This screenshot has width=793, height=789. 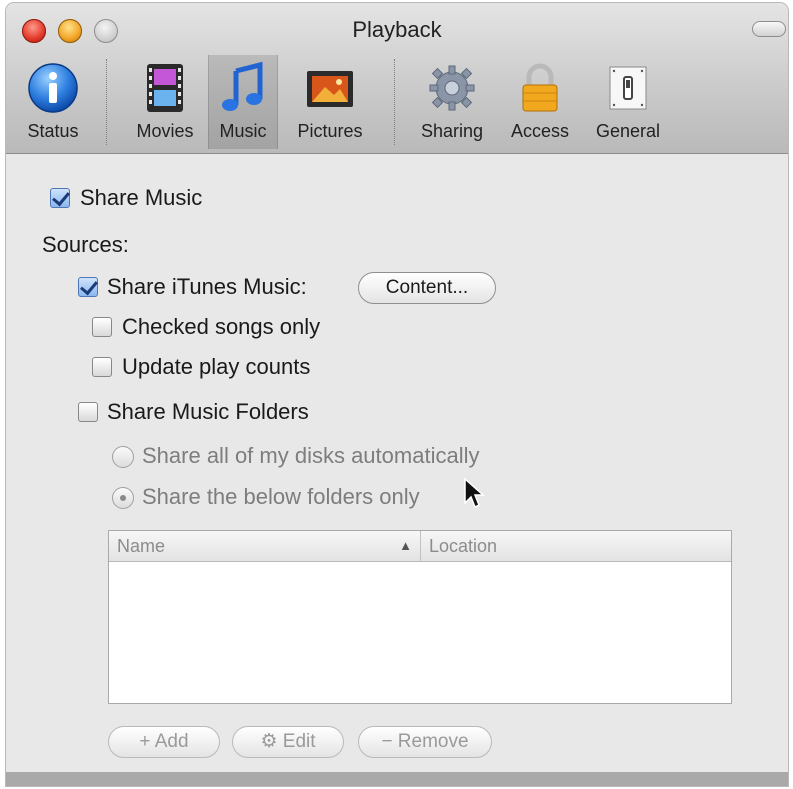 What do you see at coordinates (425, 742) in the screenshot?
I see `remove-folder-button: − Remove` at bounding box center [425, 742].